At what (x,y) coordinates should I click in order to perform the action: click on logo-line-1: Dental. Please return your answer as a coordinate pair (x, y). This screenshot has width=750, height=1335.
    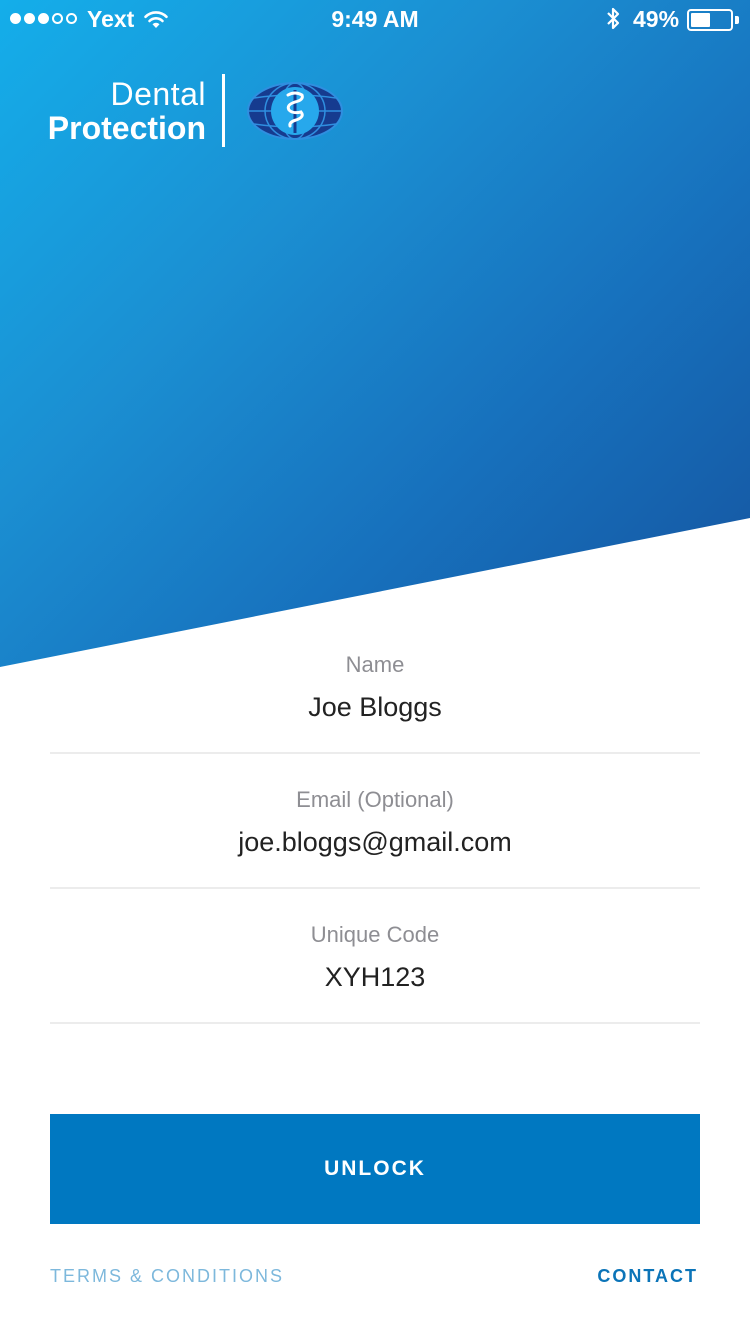
    Looking at the image, I should click on (158, 94).